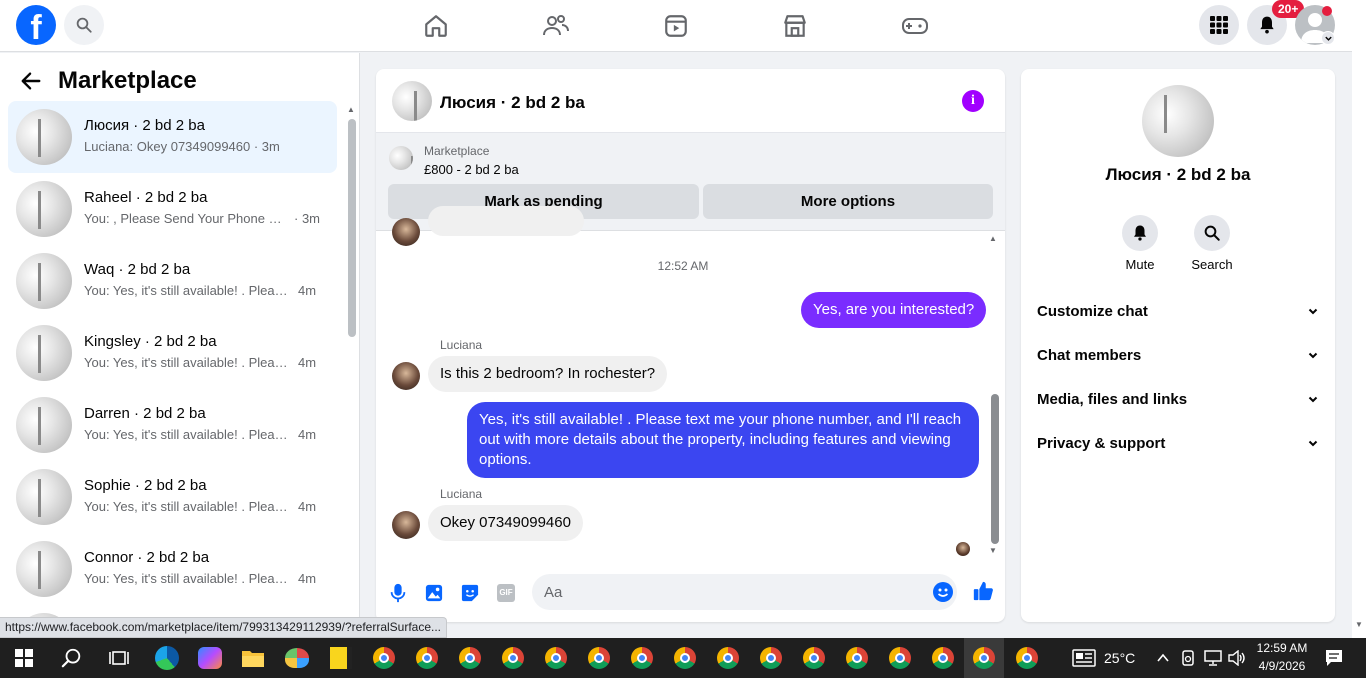 The width and height of the screenshot is (1366, 678). I want to click on start-button, so click(24, 658).